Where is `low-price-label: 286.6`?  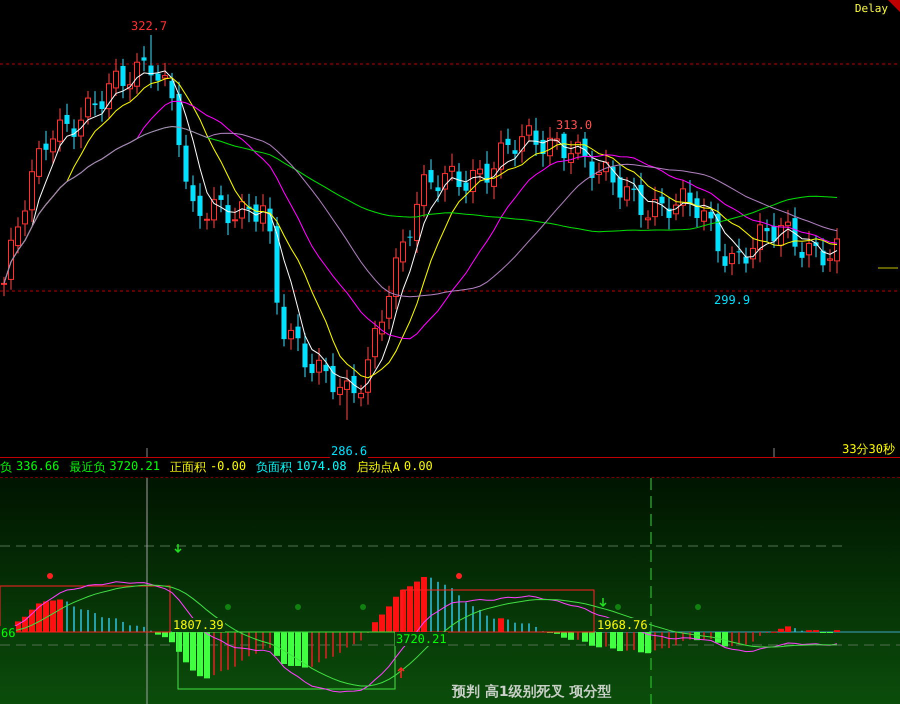
low-price-label: 286.6 is located at coordinates (349, 451).